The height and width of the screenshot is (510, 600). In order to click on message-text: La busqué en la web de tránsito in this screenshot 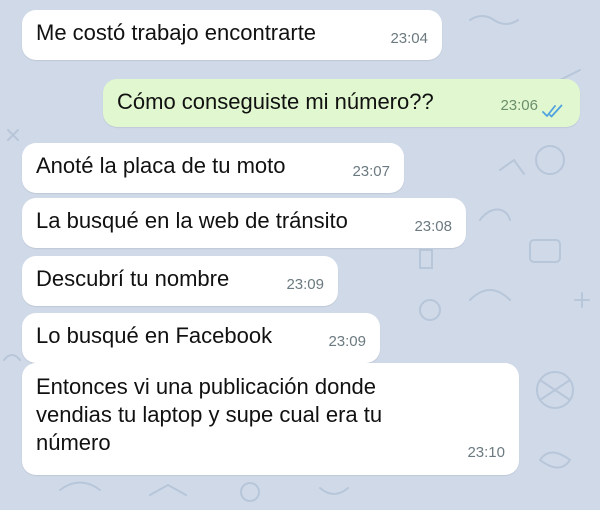, I will do `click(192, 220)`.